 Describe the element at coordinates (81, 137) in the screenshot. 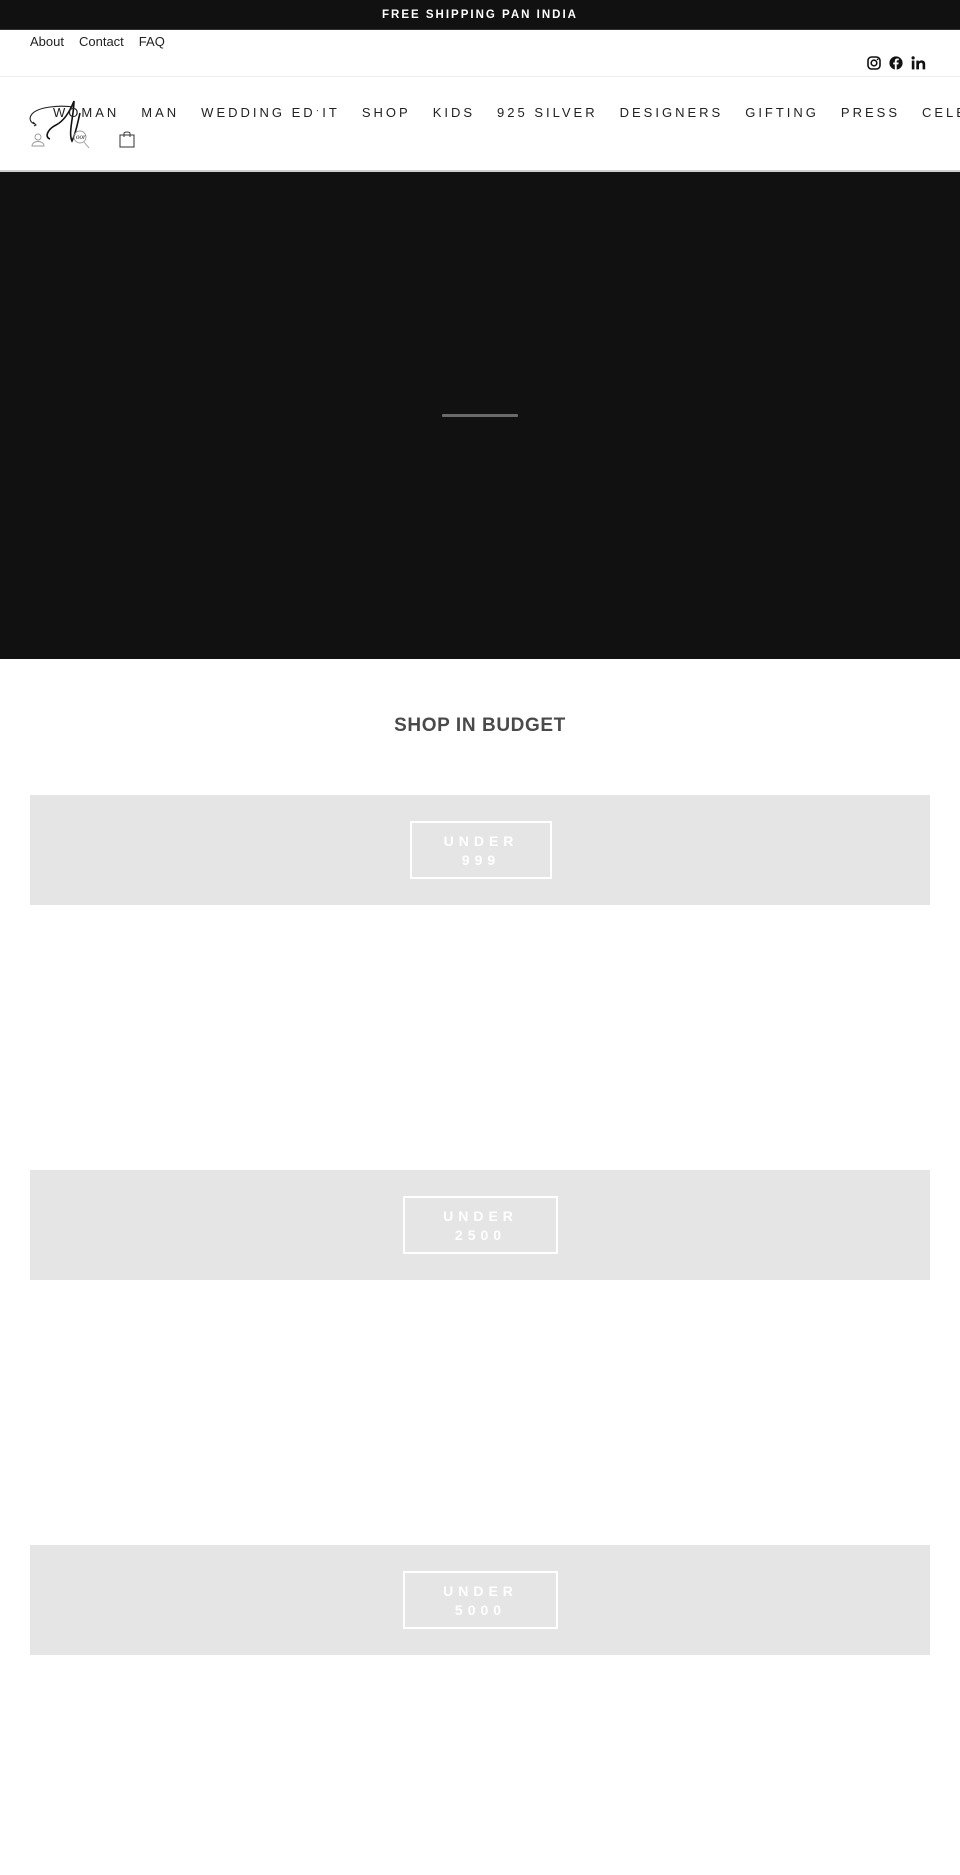

I see `svg-text: oor` at that location.